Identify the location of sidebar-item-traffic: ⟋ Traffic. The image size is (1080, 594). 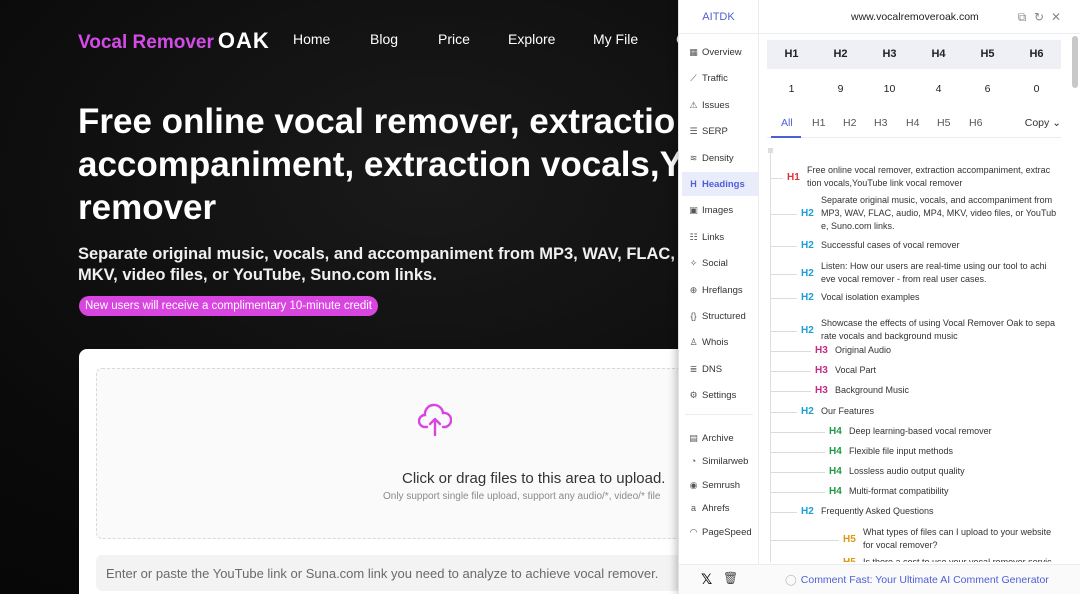
(720, 78).